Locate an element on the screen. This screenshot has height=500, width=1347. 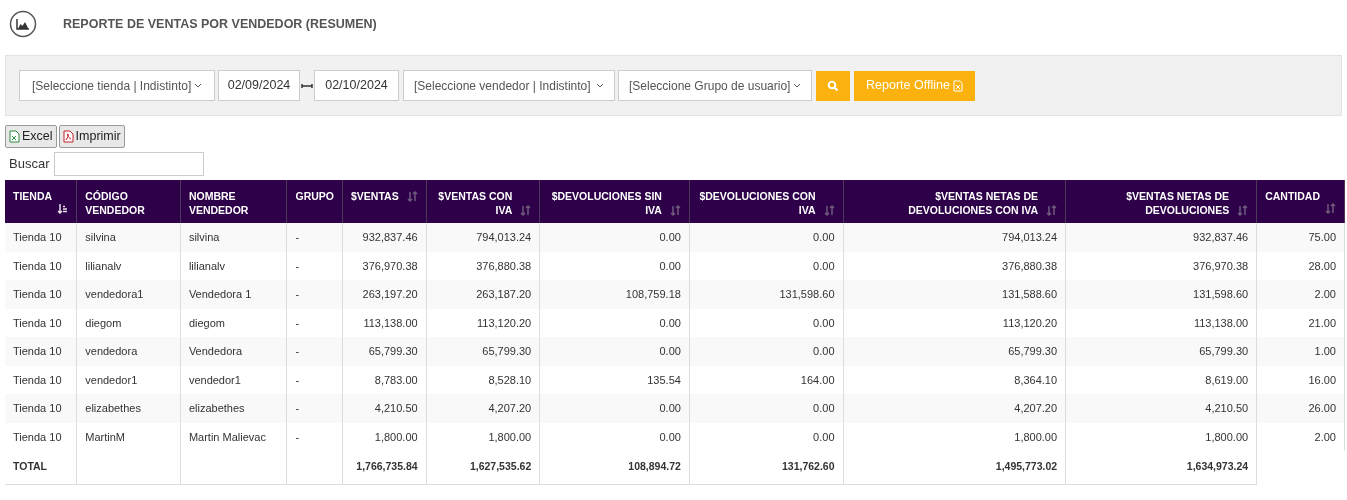
table-cell: 26.00 is located at coordinates (1322, 408).